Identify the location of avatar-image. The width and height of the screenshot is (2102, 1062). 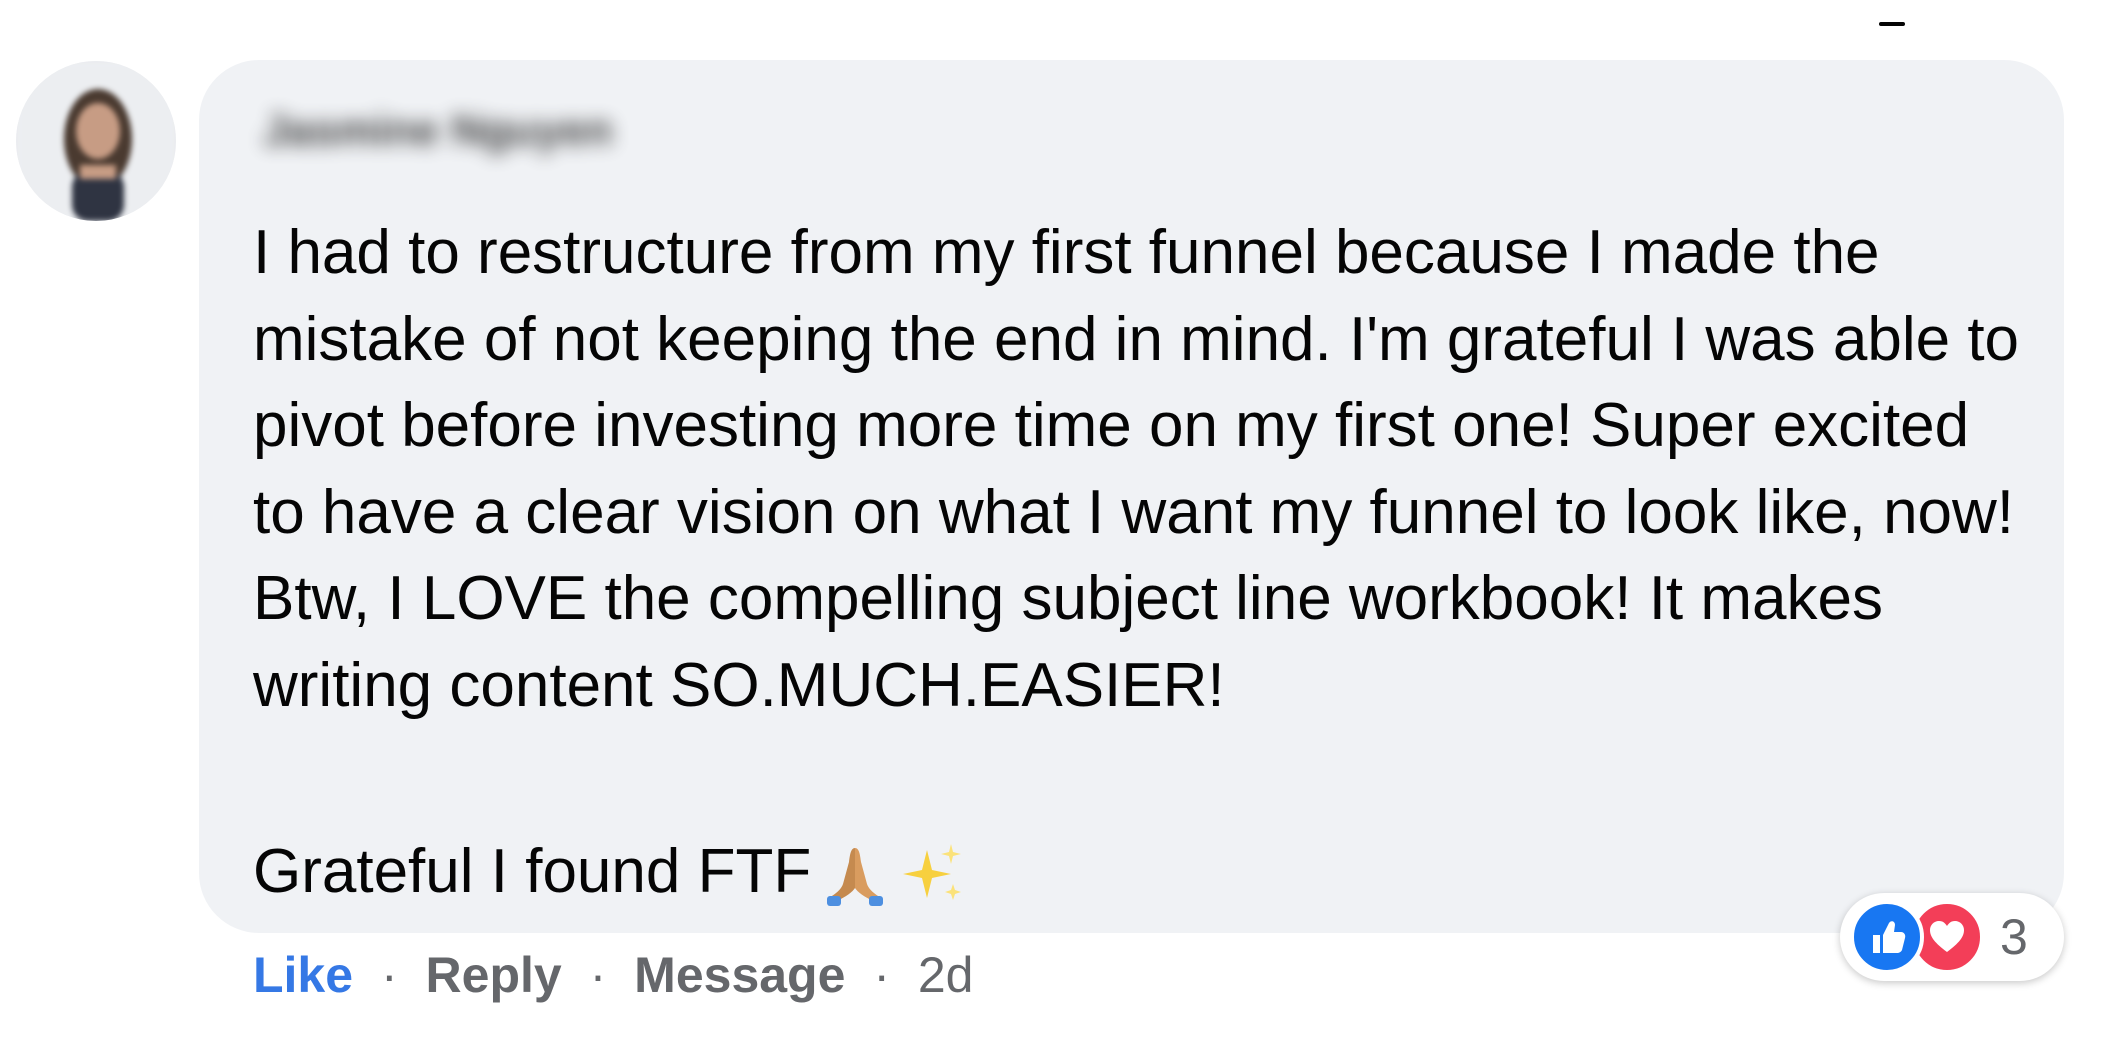
(96, 141).